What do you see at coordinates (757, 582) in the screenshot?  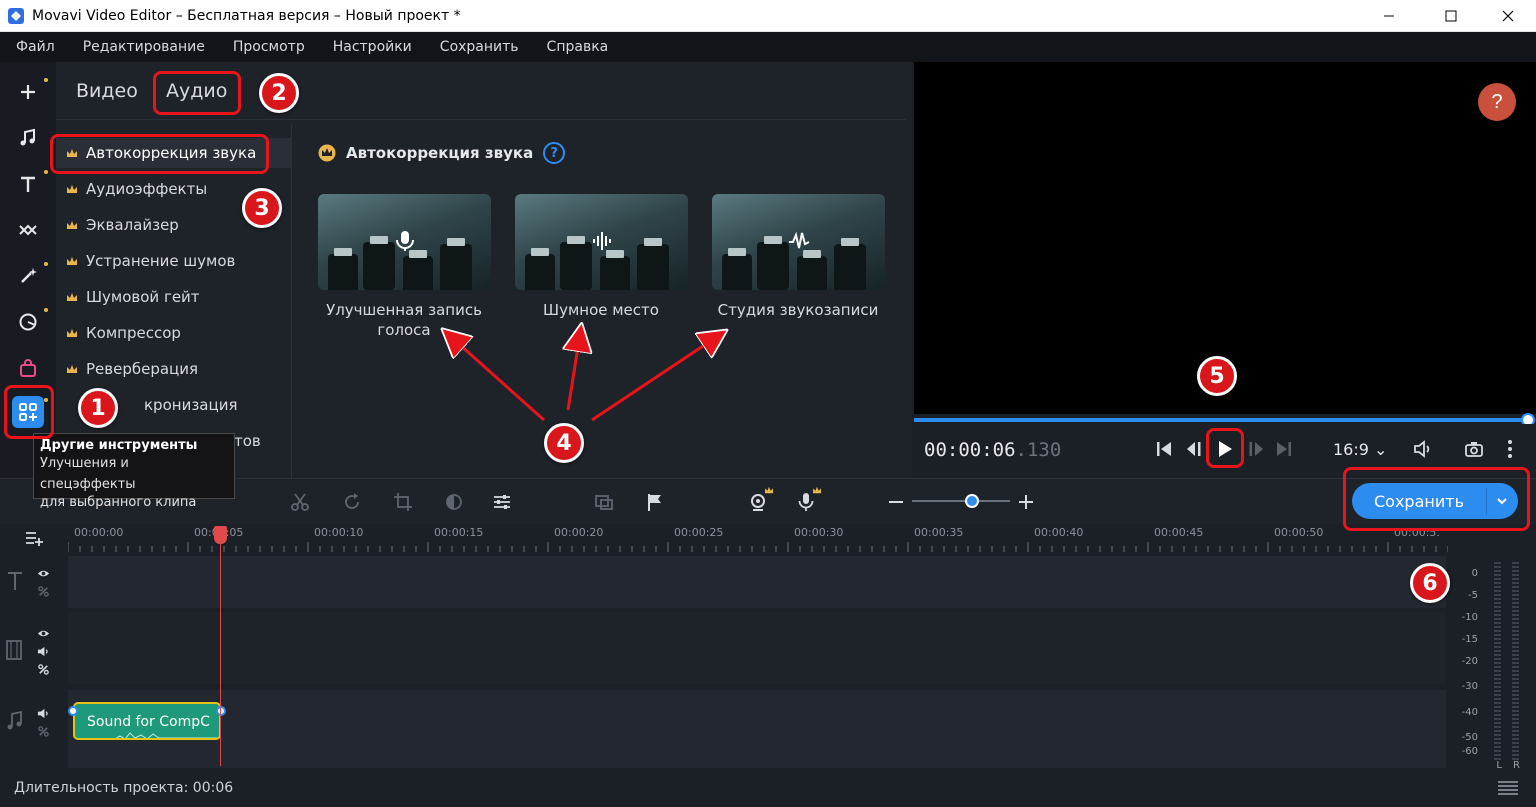 I see `text-track` at bounding box center [757, 582].